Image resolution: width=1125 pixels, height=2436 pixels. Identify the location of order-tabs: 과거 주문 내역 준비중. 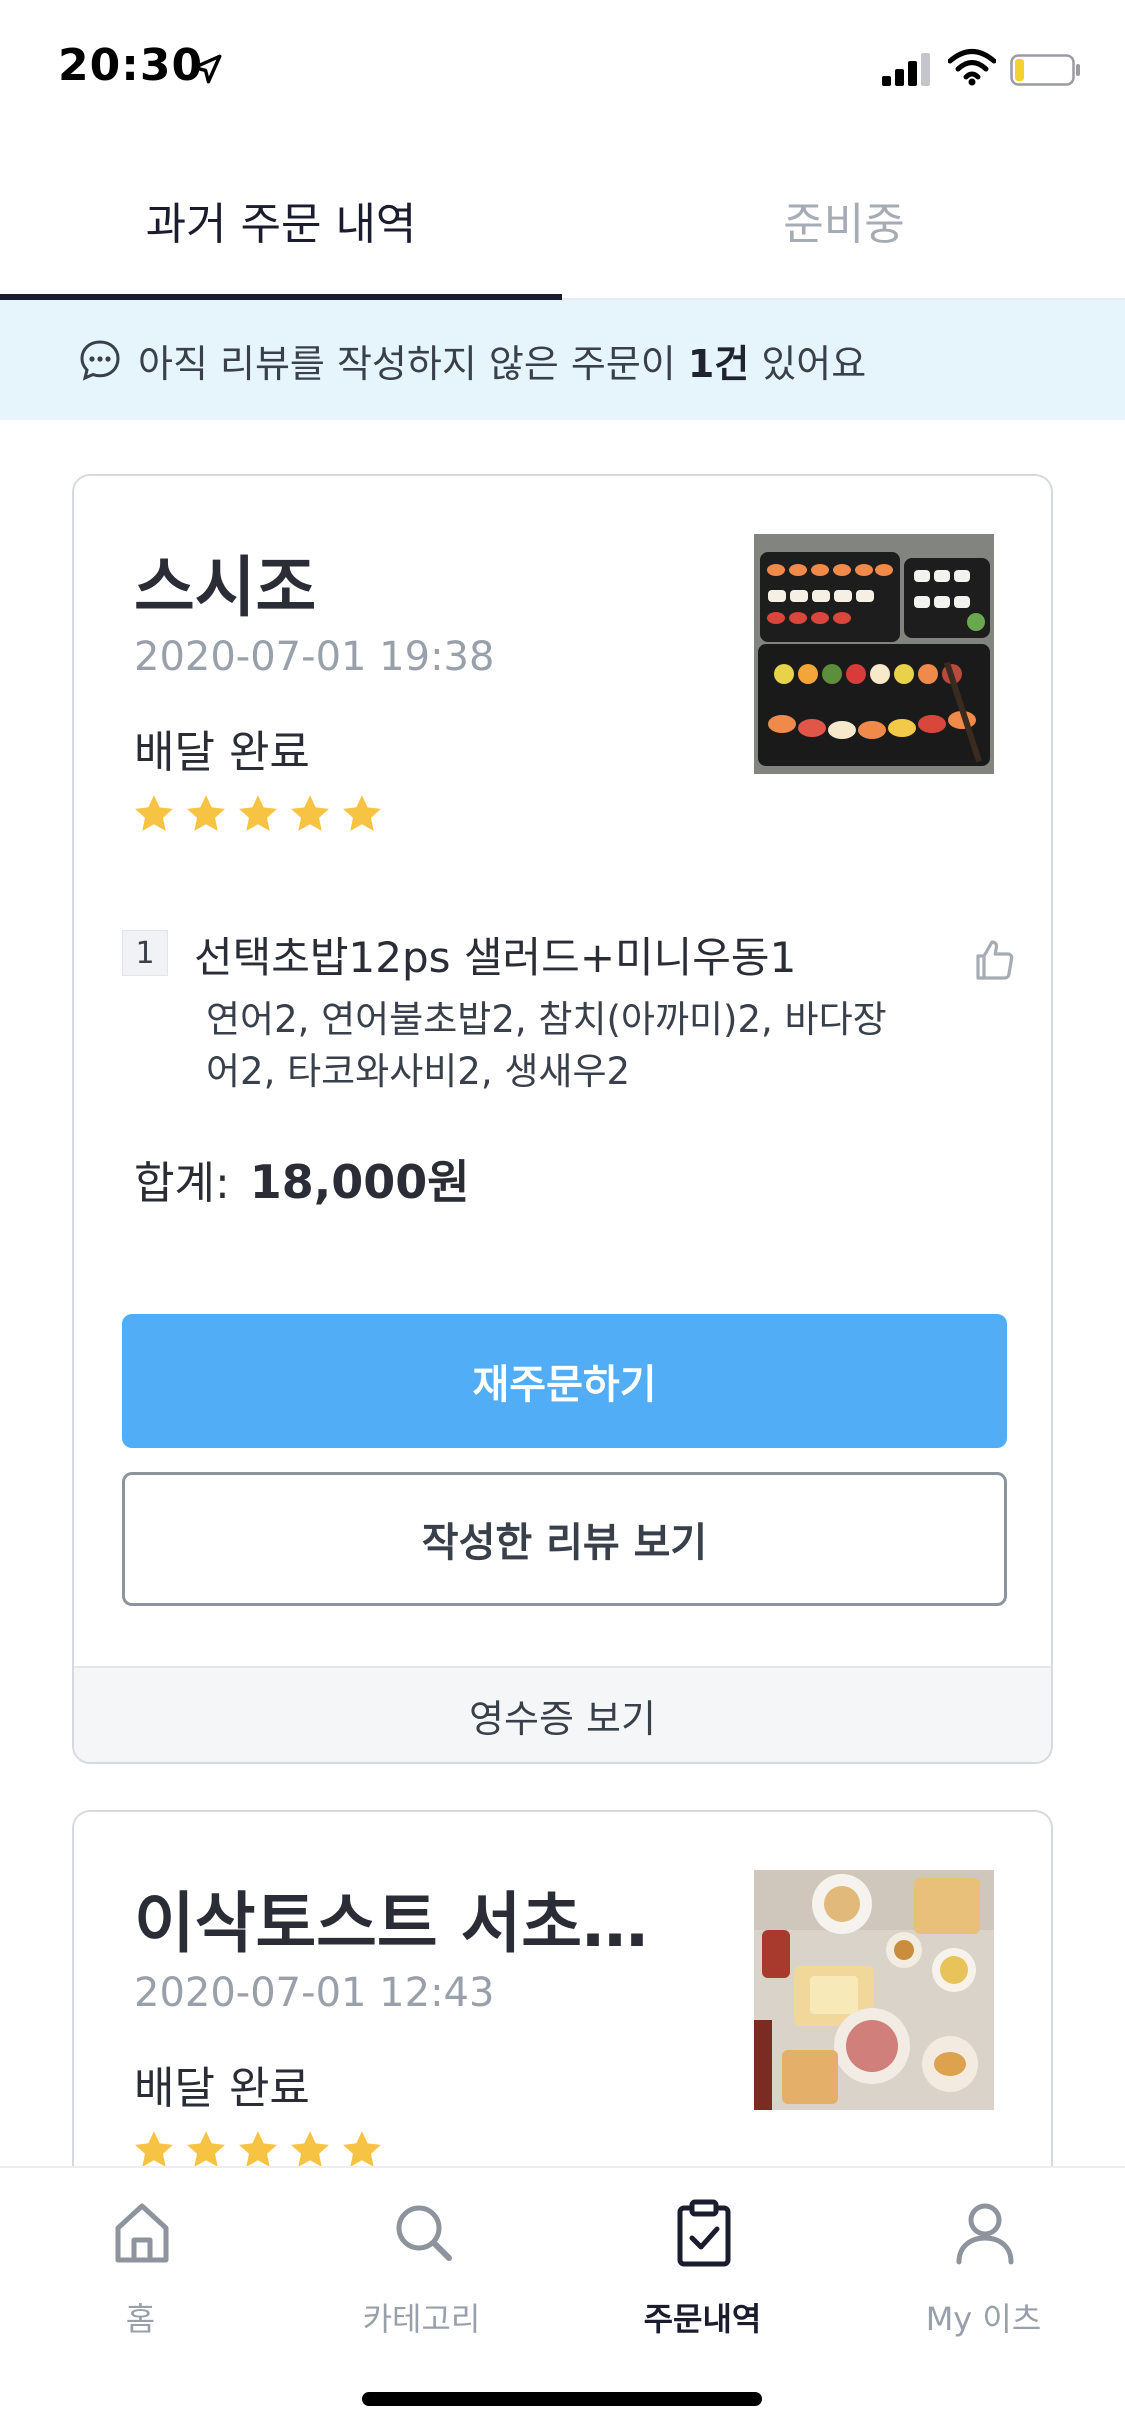
(562, 220).